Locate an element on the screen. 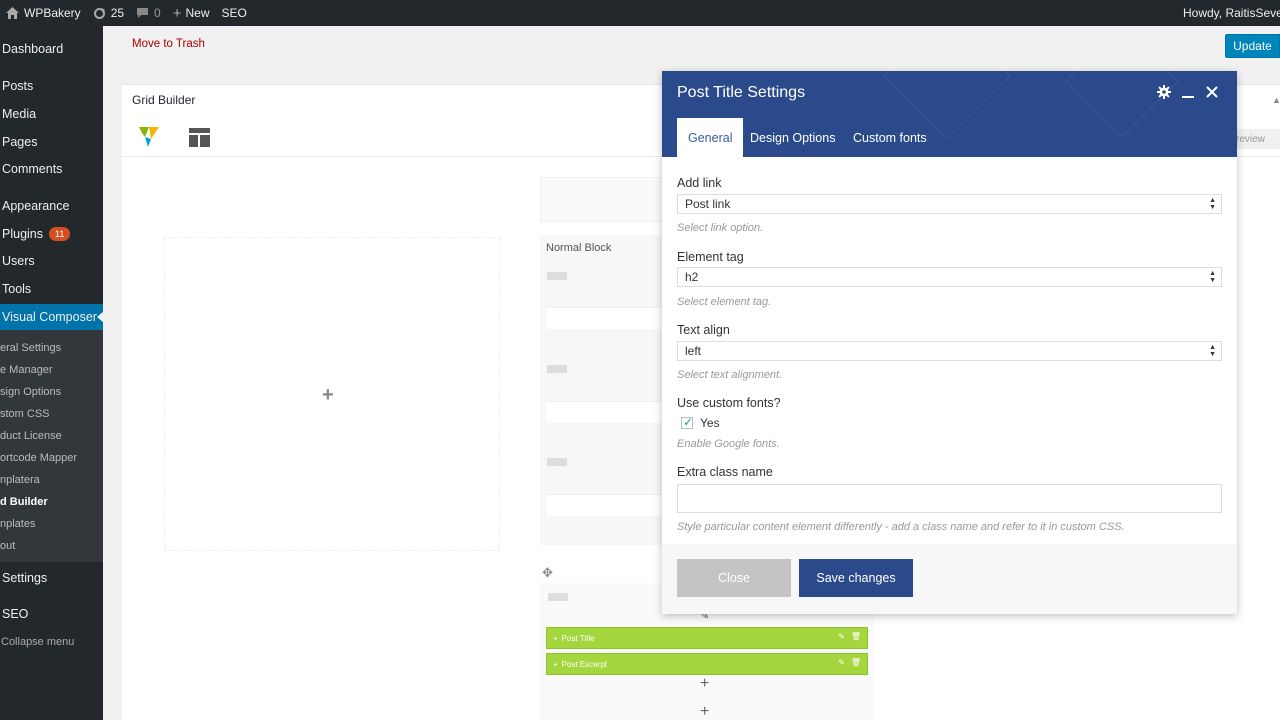 The width and height of the screenshot is (1280, 720). select-value: Post link is located at coordinates (708, 204).